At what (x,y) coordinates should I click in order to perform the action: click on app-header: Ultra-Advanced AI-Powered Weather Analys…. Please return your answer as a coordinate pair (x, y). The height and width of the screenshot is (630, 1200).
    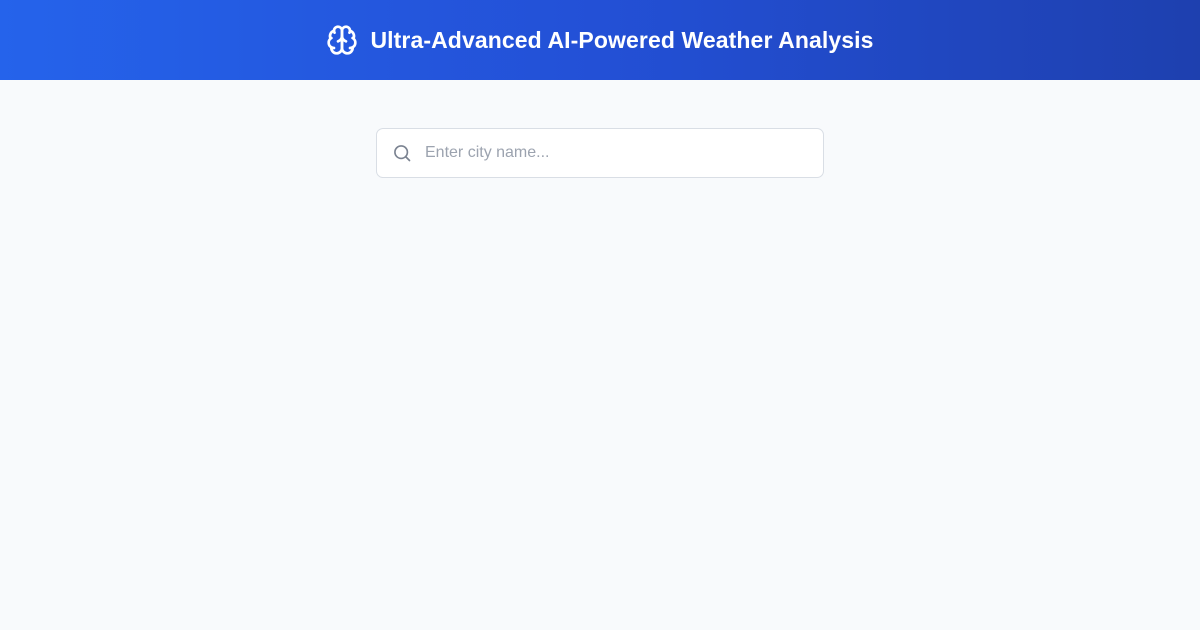
    Looking at the image, I should click on (600, 40).